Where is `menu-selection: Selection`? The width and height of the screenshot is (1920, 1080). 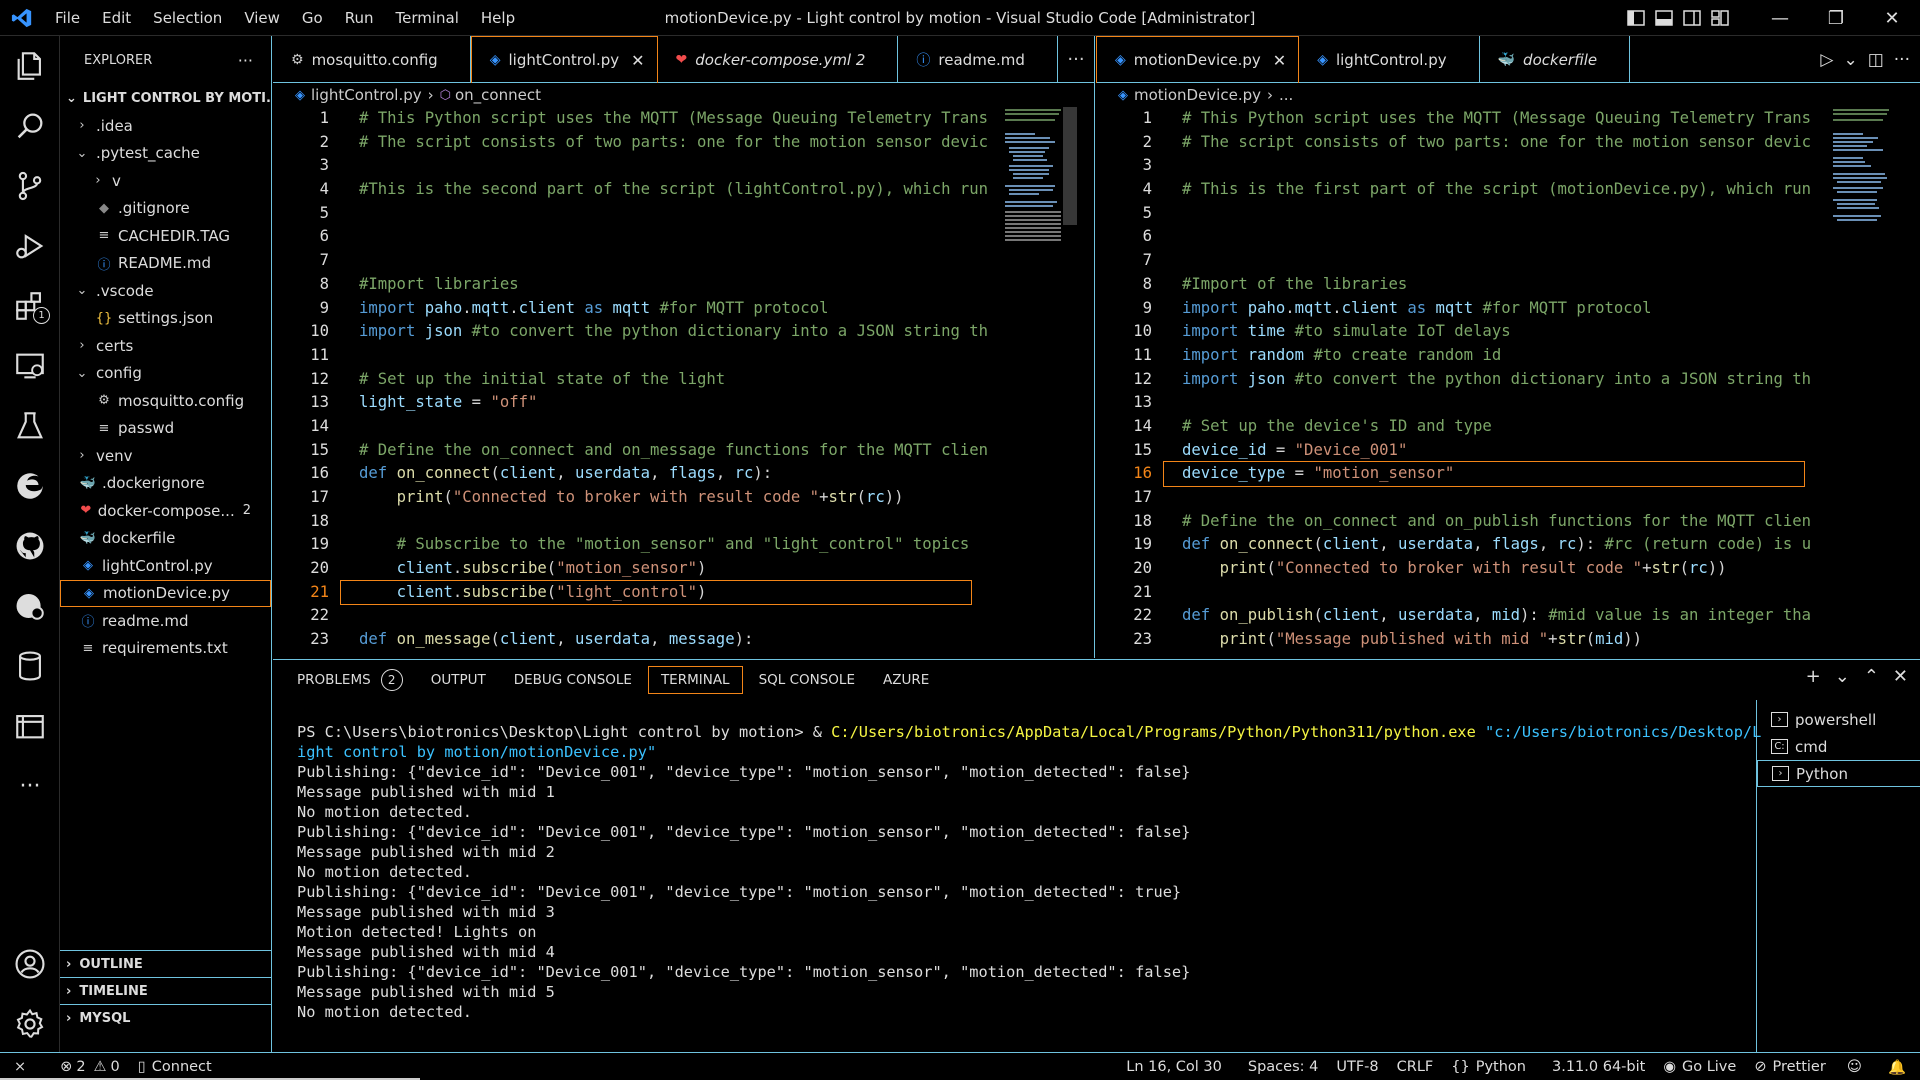 menu-selection: Selection is located at coordinates (187, 18).